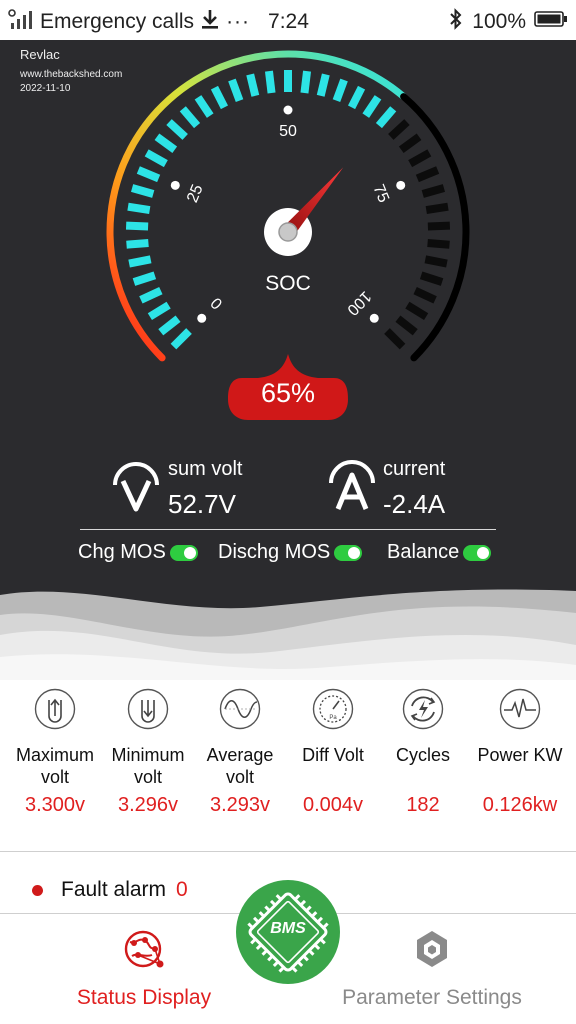 The height and width of the screenshot is (1024, 576). Describe the element at coordinates (432, 997) in the screenshot. I see `nav-params-label: Parameter Settings` at that location.